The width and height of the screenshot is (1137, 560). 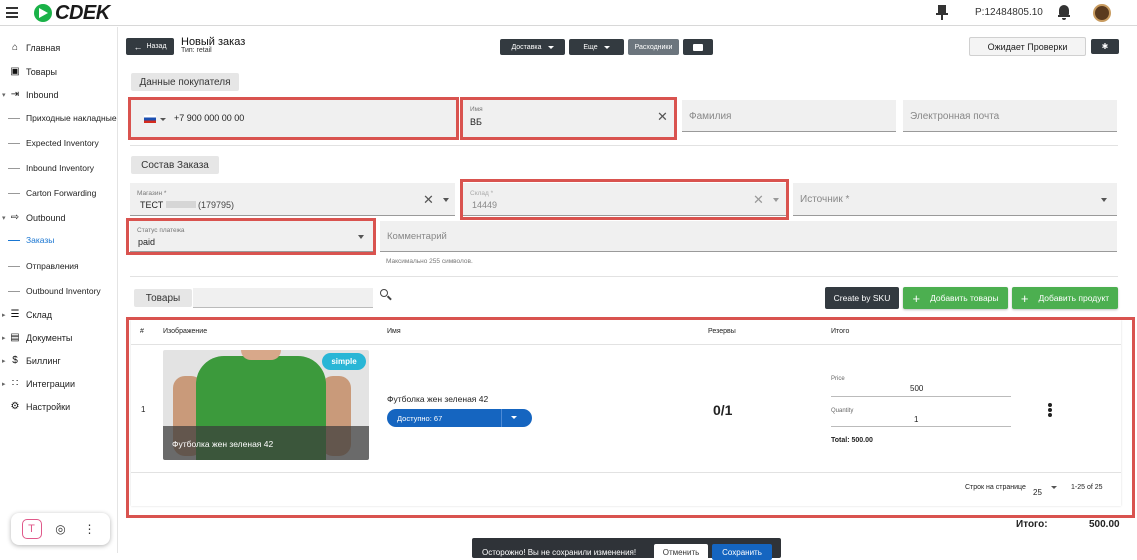 What do you see at coordinates (283, 298) in the screenshot?
I see `product-search-input` at bounding box center [283, 298].